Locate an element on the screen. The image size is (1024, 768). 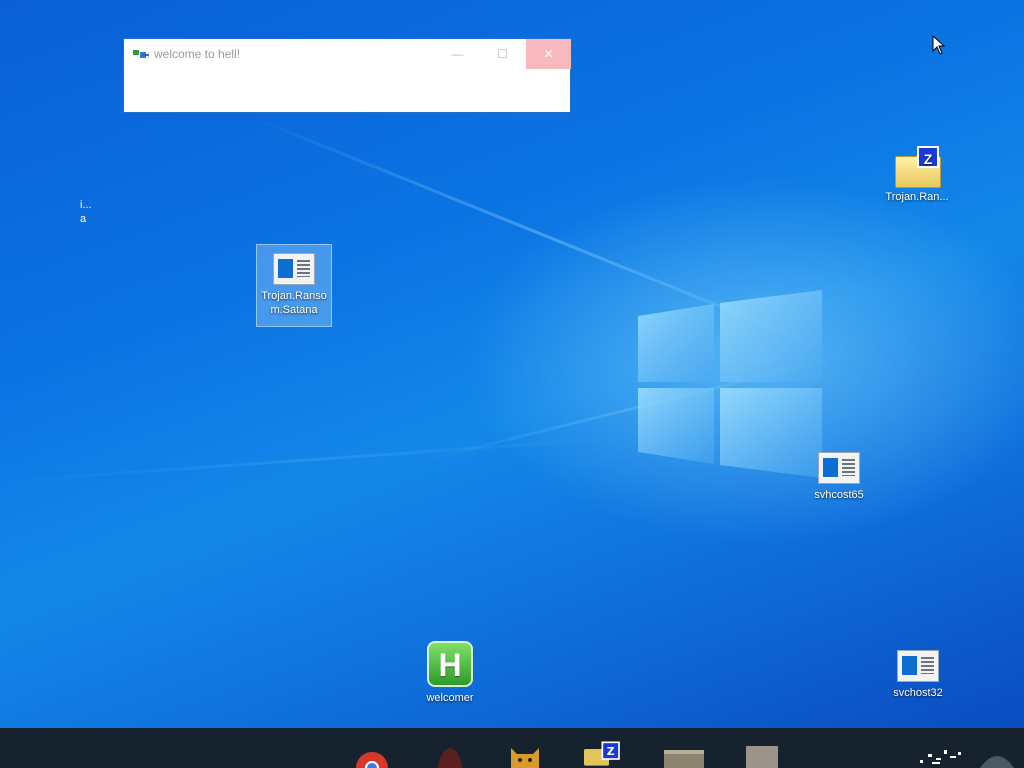
maximize-button: ☐ is located at coordinates (502, 54).